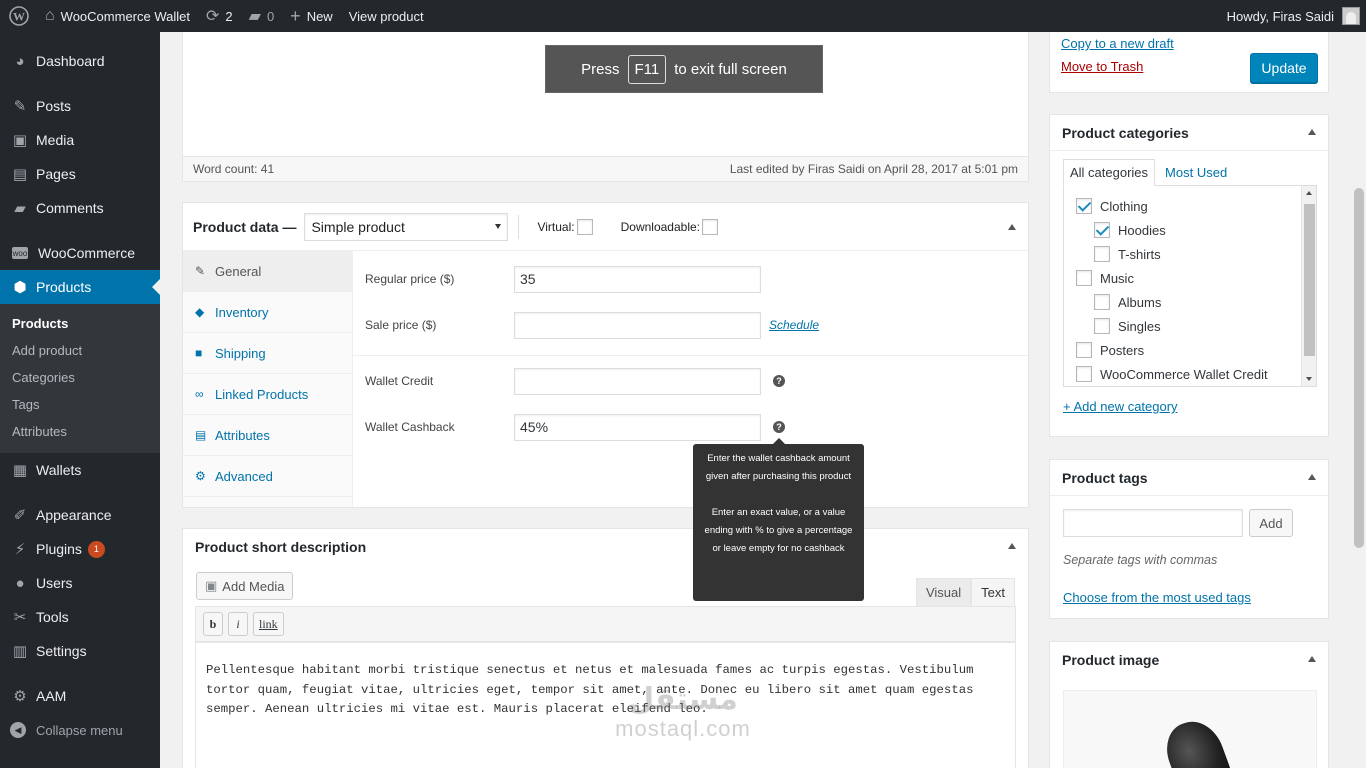  I want to click on schedule-link: Schedule, so click(794, 325).